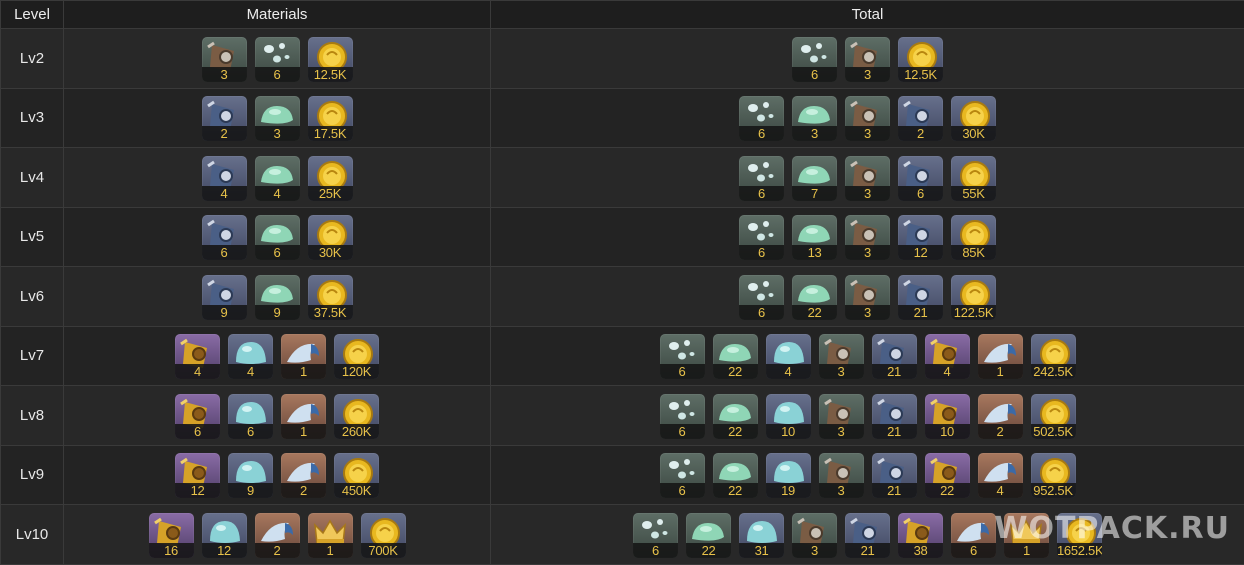 The height and width of the screenshot is (565, 1244). What do you see at coordinates (867, 475) in the screenshot?
I see `total-cell: 62219321224952.5K` at bounding box center [867, 475].